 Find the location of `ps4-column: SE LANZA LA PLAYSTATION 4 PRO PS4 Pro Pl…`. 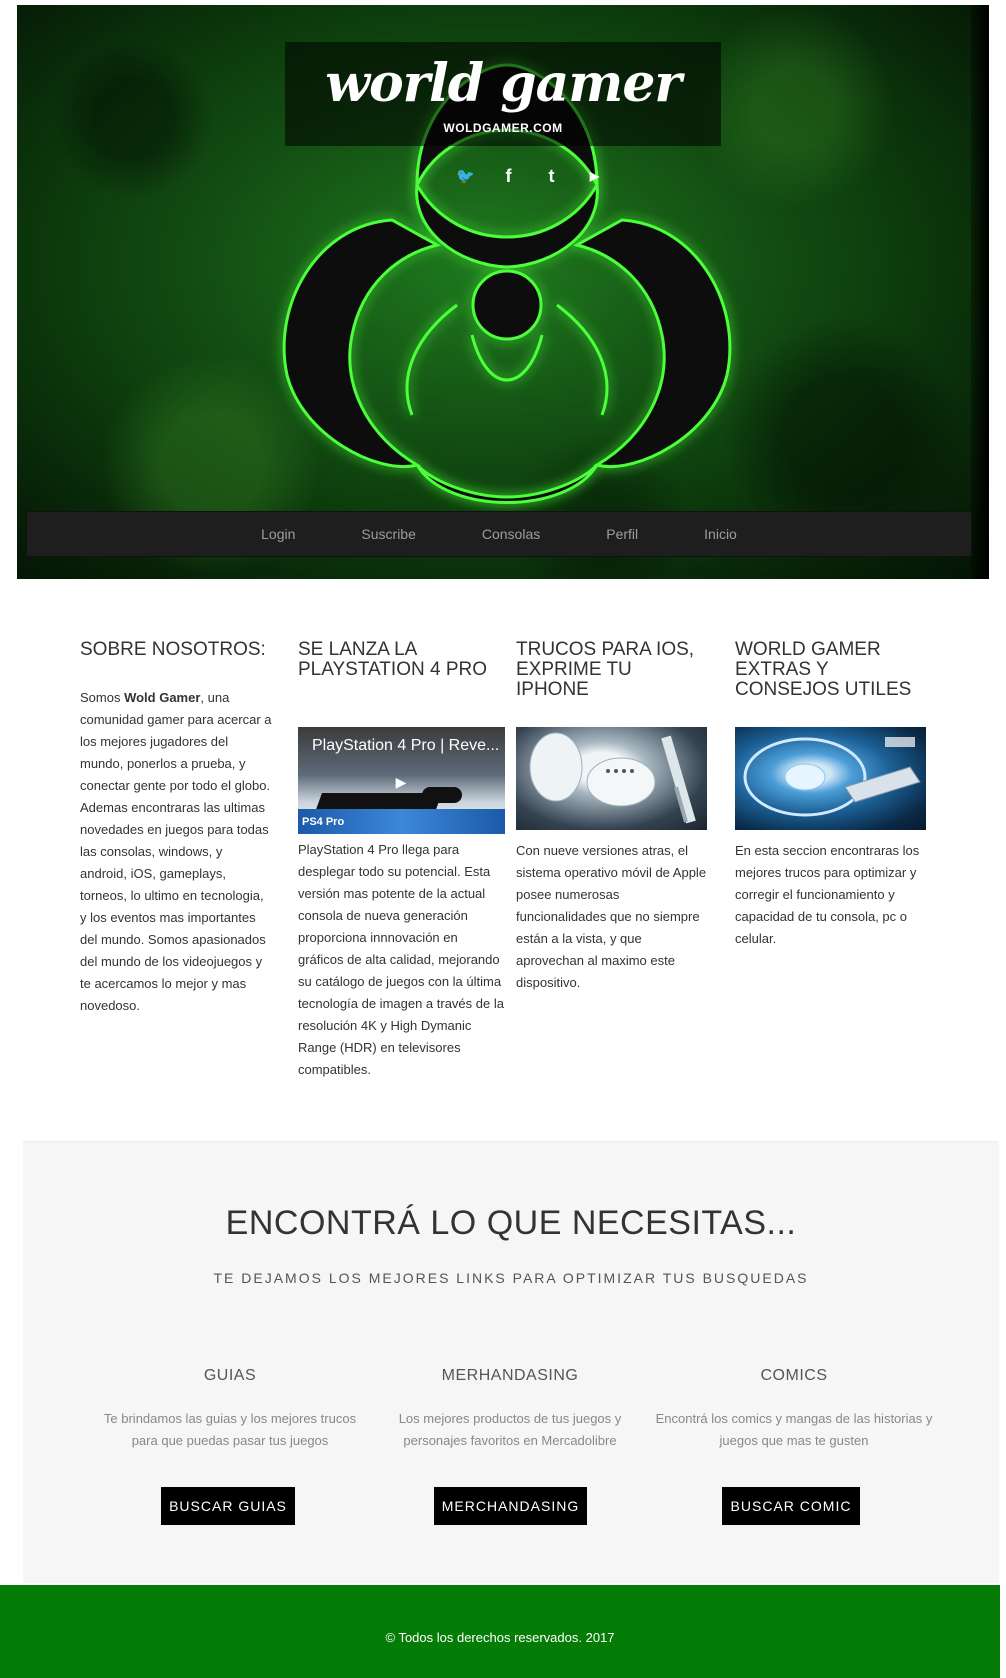

ps4-column: SE LANZA LA PLAYSTATION 4 PRO PS4 Pro Pl… is located at coordinates (401, 858).